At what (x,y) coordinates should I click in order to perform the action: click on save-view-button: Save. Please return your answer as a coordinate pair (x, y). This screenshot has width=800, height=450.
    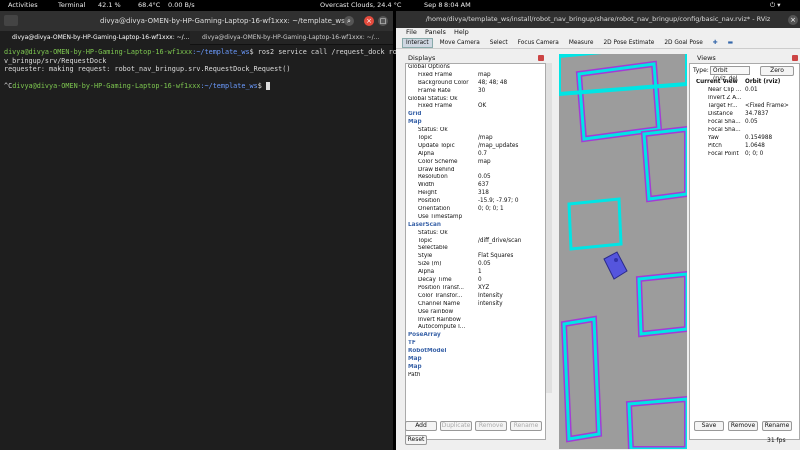
    Looking at the image, I should click on (709, 426).